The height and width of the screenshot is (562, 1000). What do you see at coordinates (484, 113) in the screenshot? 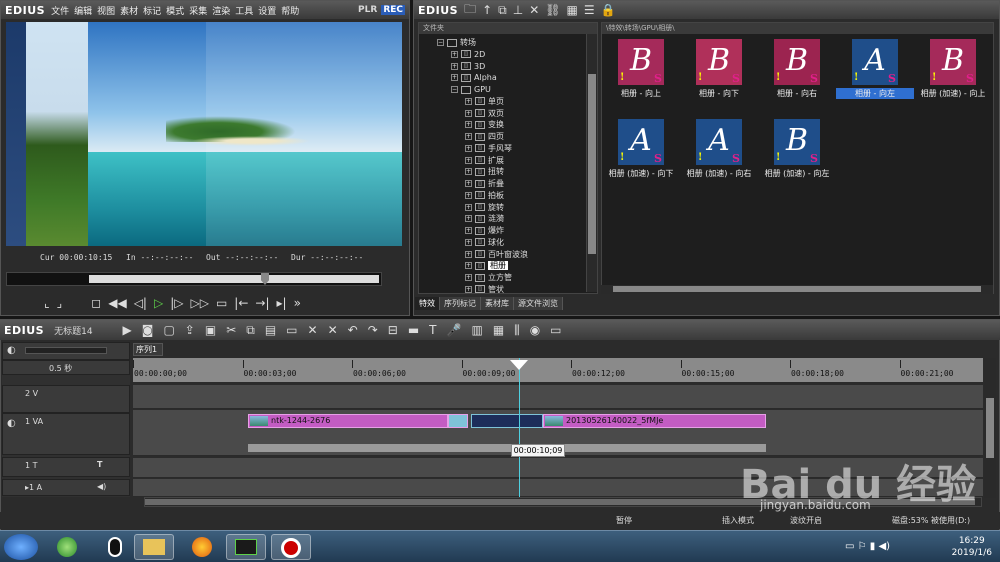
I see `tree-node: + ◫ 双页` at bounding box center [484, 113].